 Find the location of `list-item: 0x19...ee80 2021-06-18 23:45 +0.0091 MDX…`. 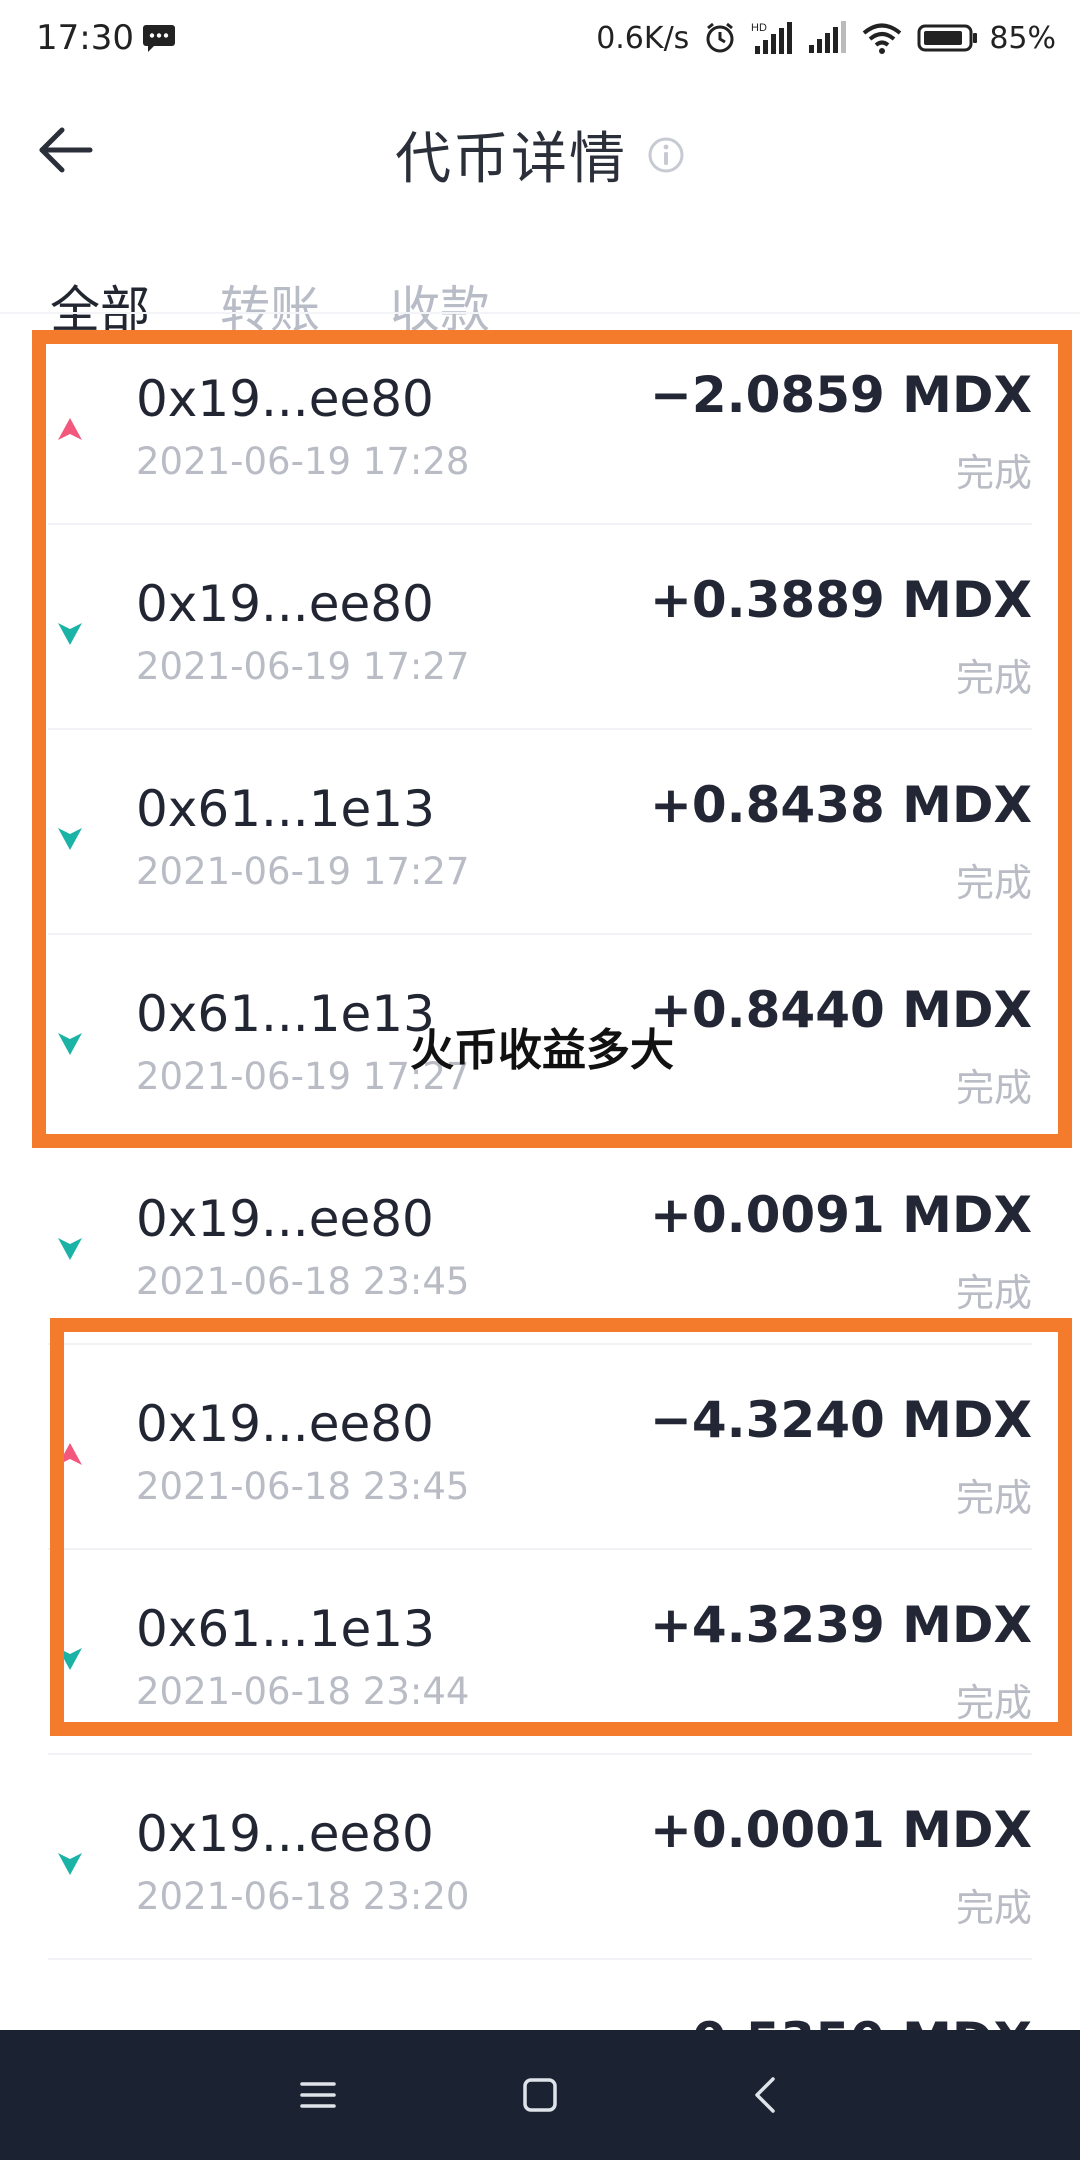

list-item: 0x19...ee80 2021-06-18 23:45 +0.0091 MDX… is located at coordinates (540, 1242).